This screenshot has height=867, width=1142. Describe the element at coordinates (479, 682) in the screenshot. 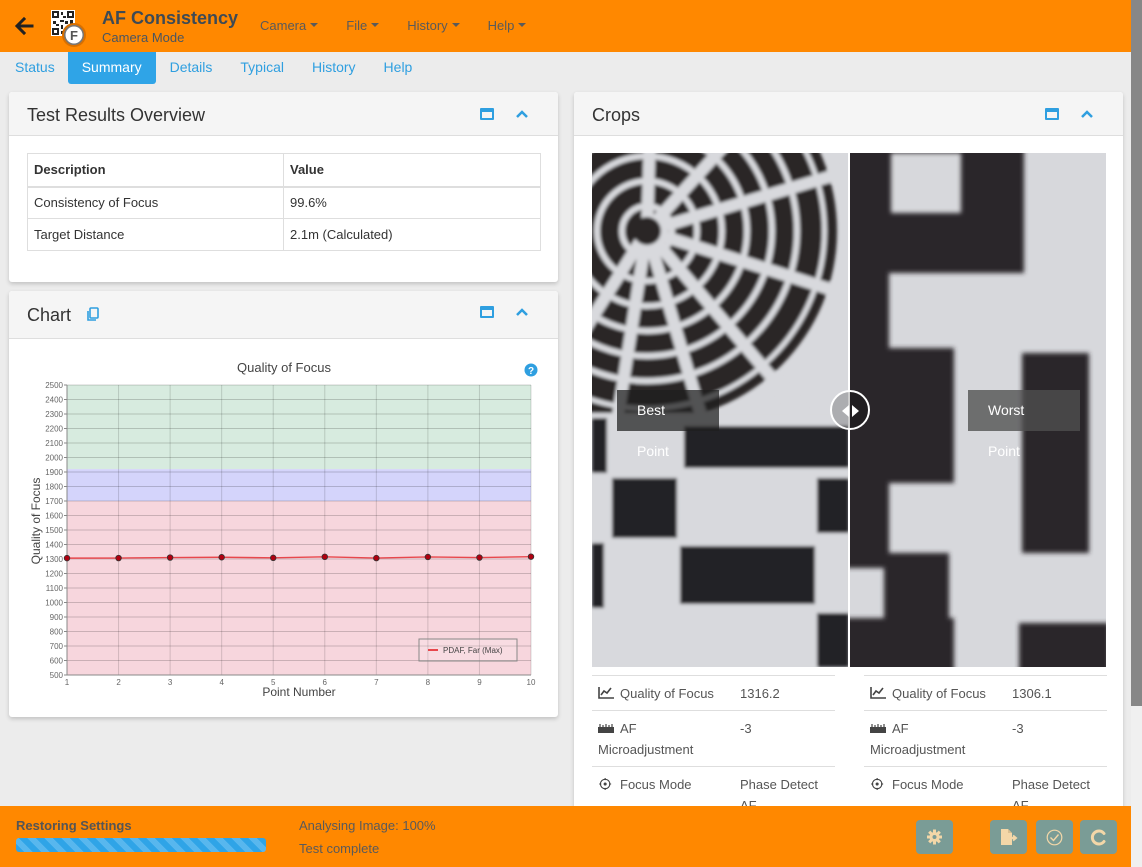

I see `x-tick-label: 9` at that location.